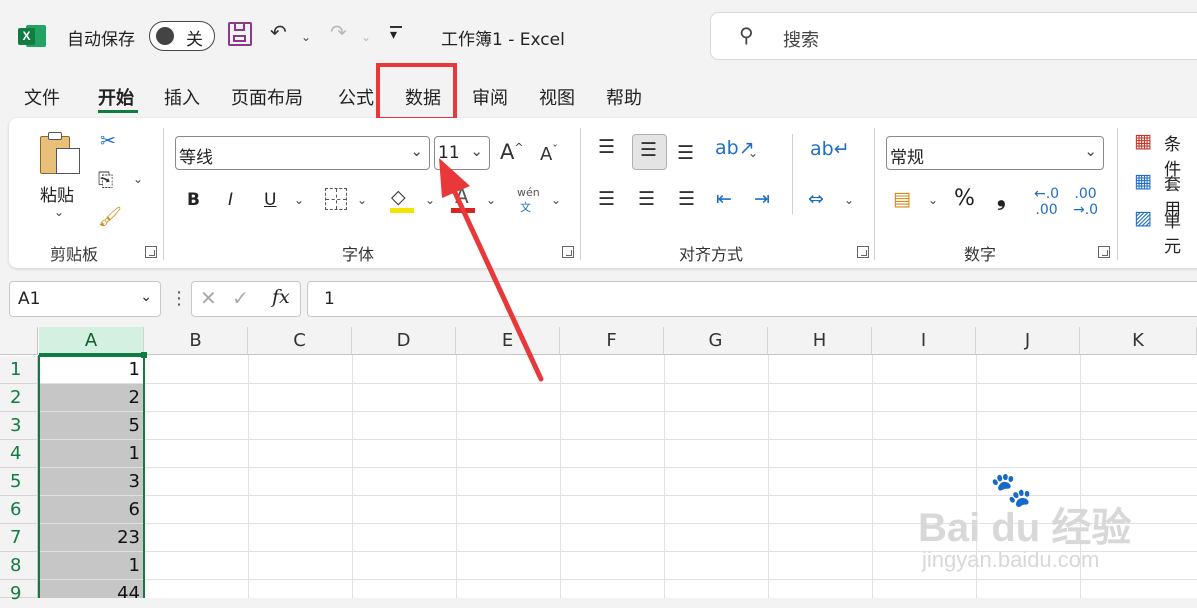 This screenshot has height=608, width=1197. I want to click on clipboard-launcher-icon, so click(151, 252).